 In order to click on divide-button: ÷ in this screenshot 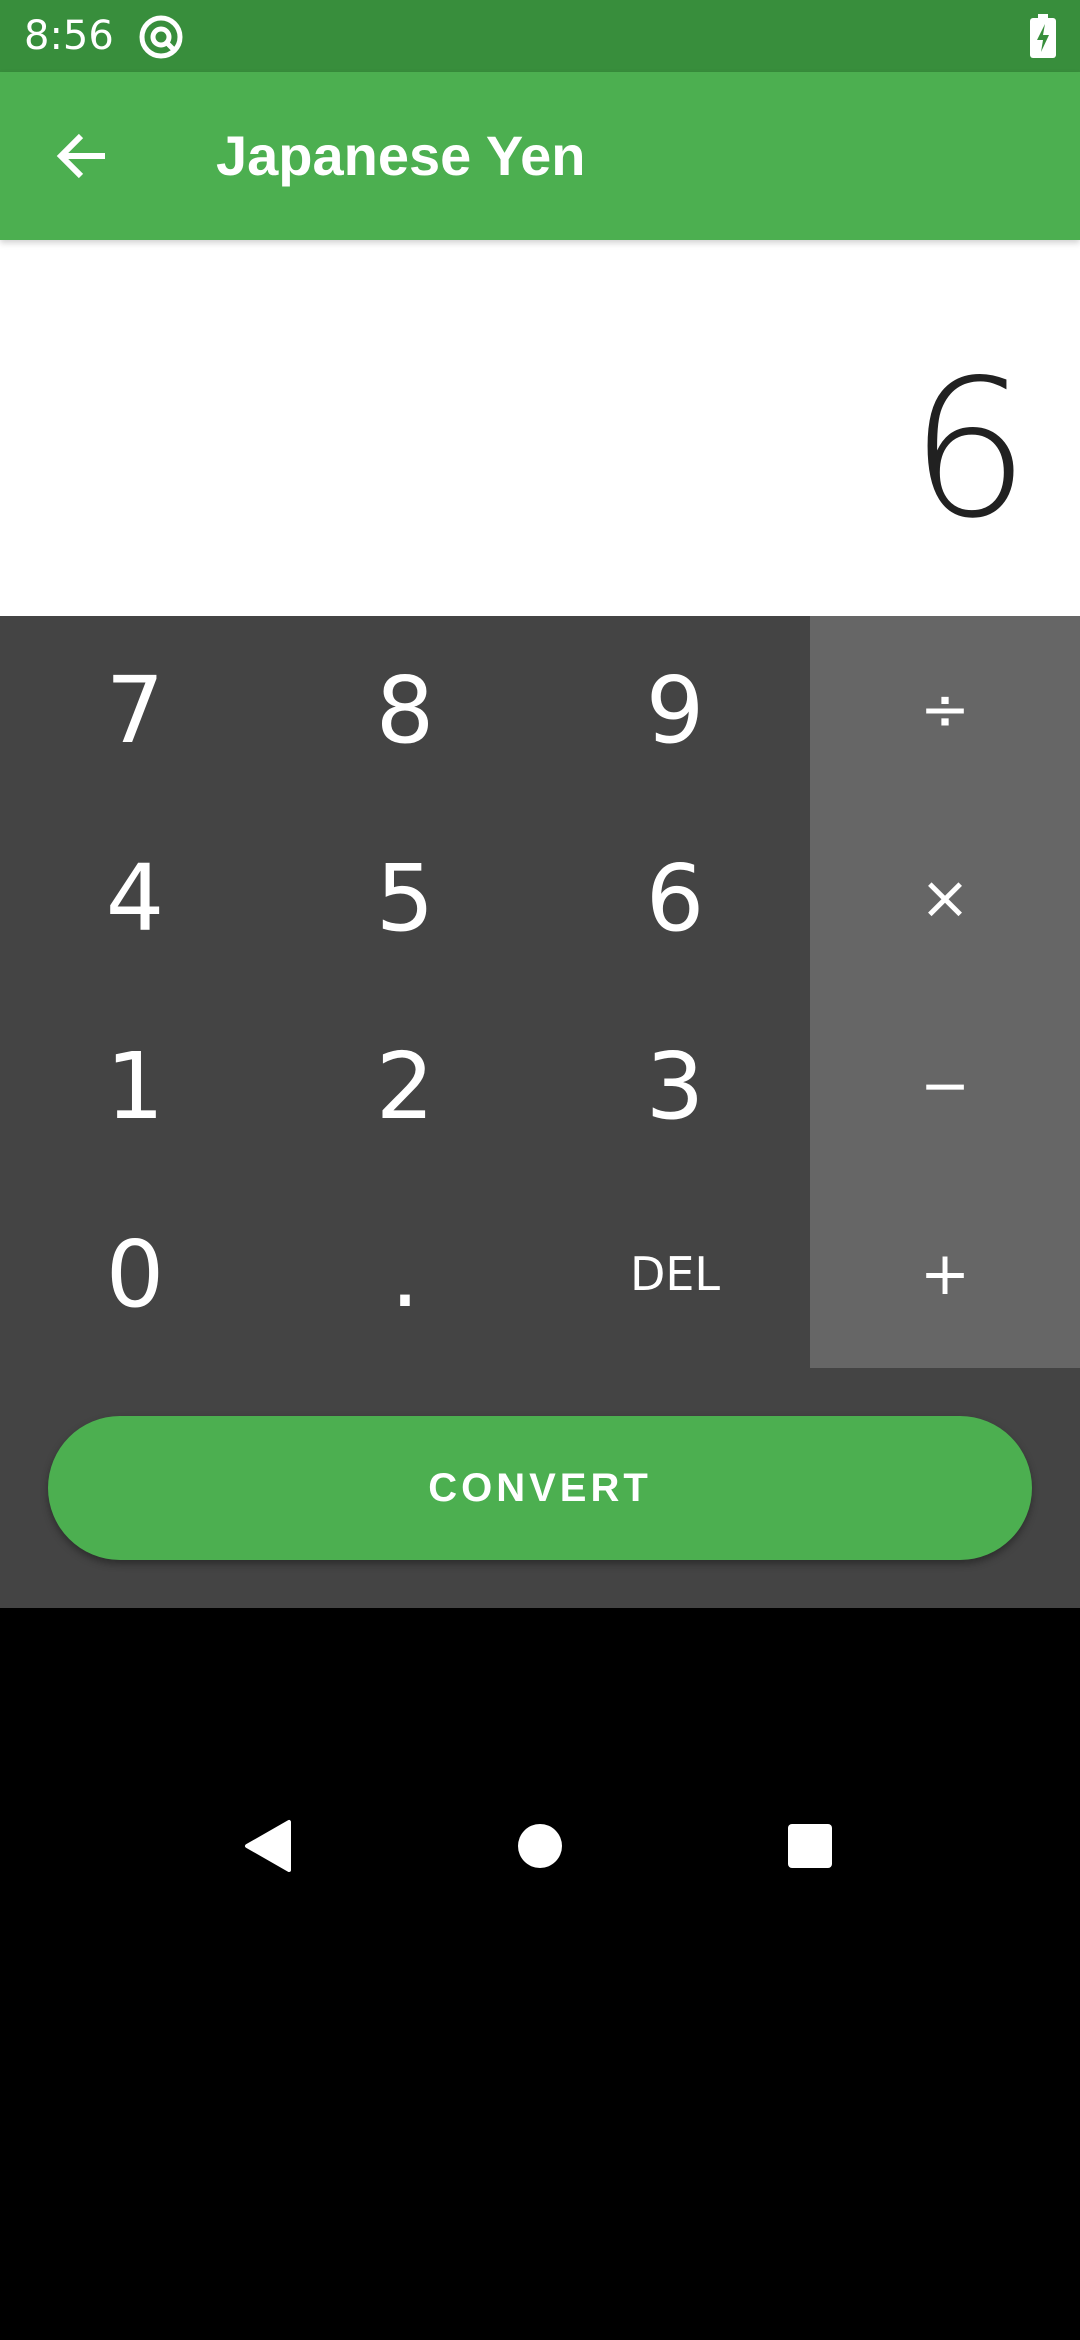, I will do `click(945, 710)`.